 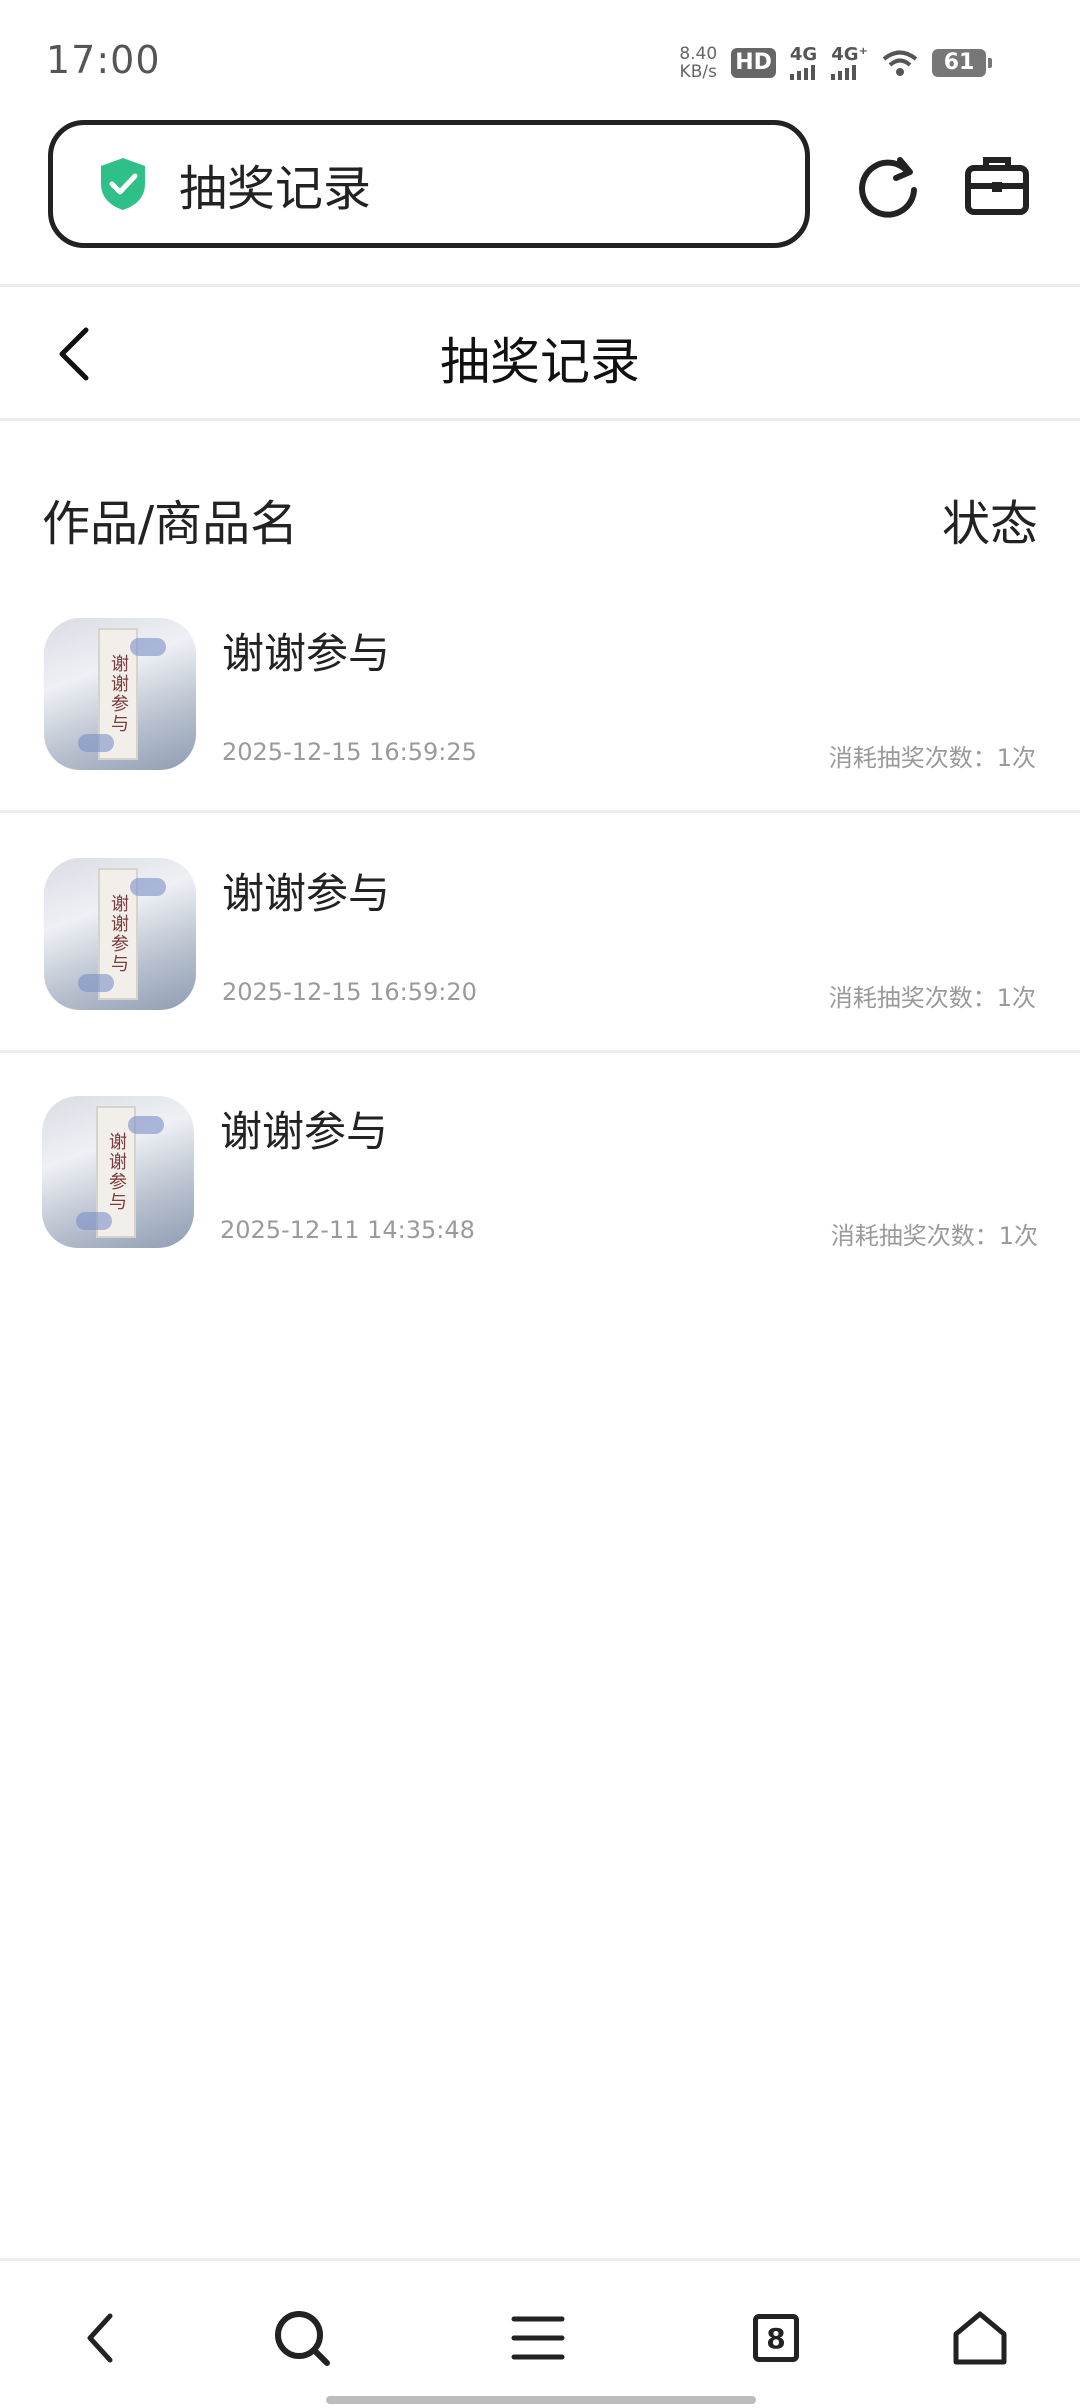 What do you see at coordinates (900, 63) in the screenshot?
I see `wifi-icon` at bounding box center [900, 63].